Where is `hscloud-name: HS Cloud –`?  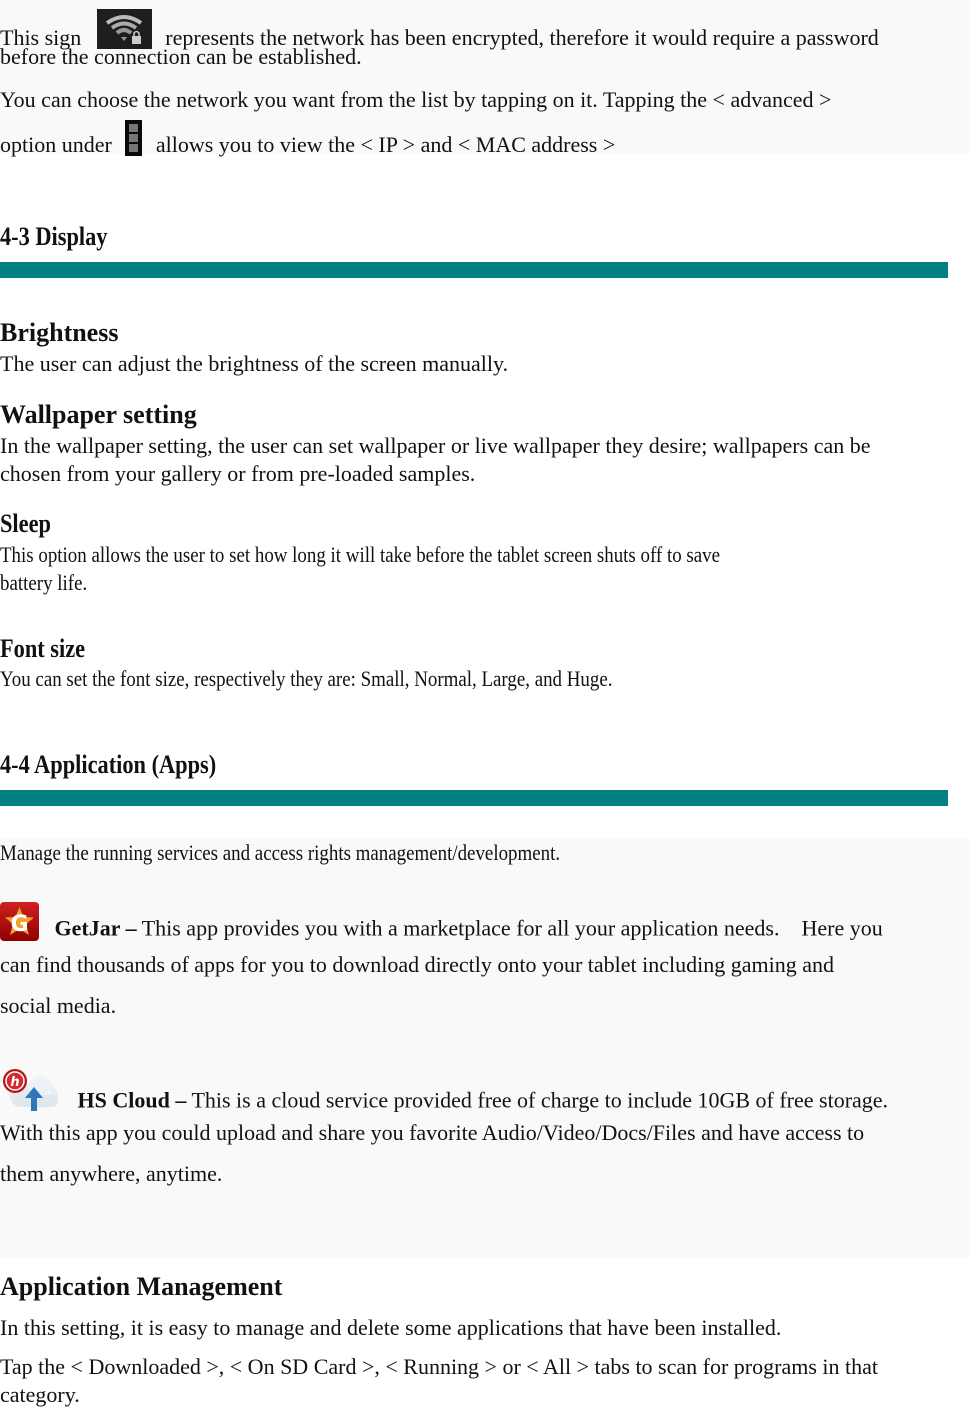 hscloud-name: HS Cloud – is located at coordinates (132, 1100).